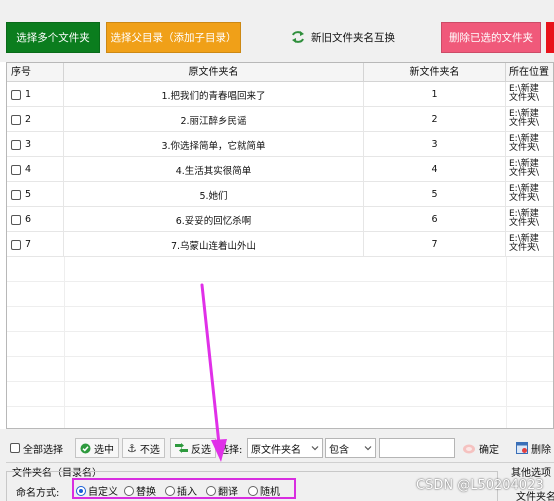 The height and width of the screenshot is (501, 554). I want to click on select-button: 选中, so click(97, 448).